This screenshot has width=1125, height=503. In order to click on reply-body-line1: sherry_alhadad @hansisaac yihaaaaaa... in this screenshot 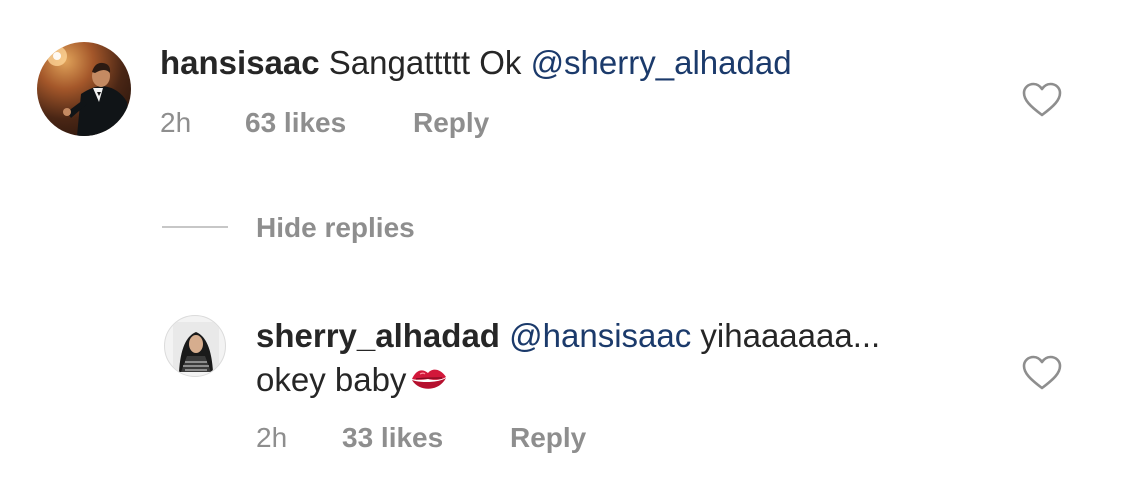, I will do `click(568, 336)`.